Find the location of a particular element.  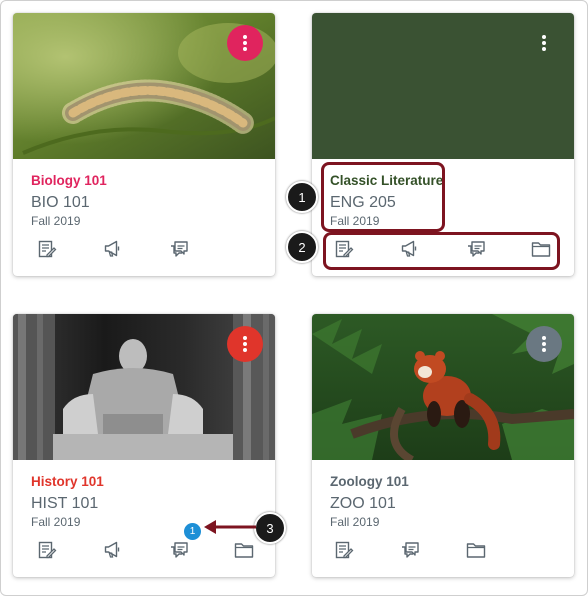

callout-arrow is located at coordinates (230, 527).